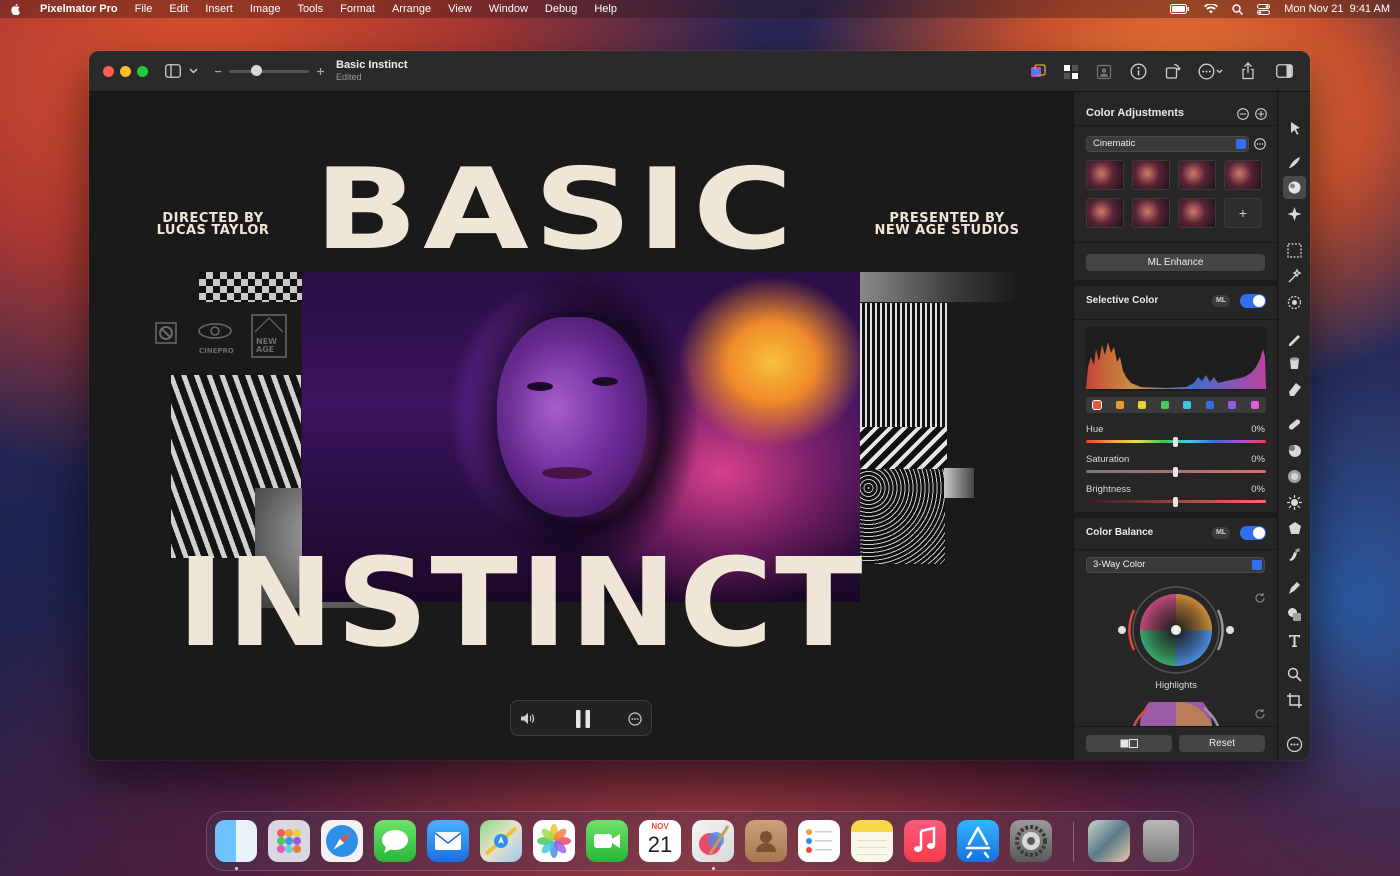  I want to click on smudge-tool-icon, so click(1294, 554).